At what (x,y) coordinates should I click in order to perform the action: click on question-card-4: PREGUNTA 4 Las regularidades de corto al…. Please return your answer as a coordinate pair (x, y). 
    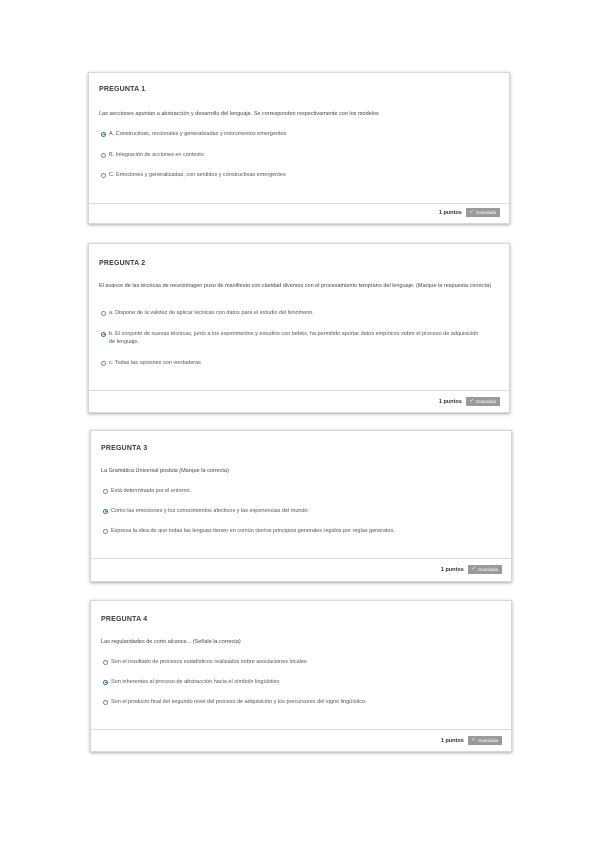
    Looking at the image, I should click on (301, 676).